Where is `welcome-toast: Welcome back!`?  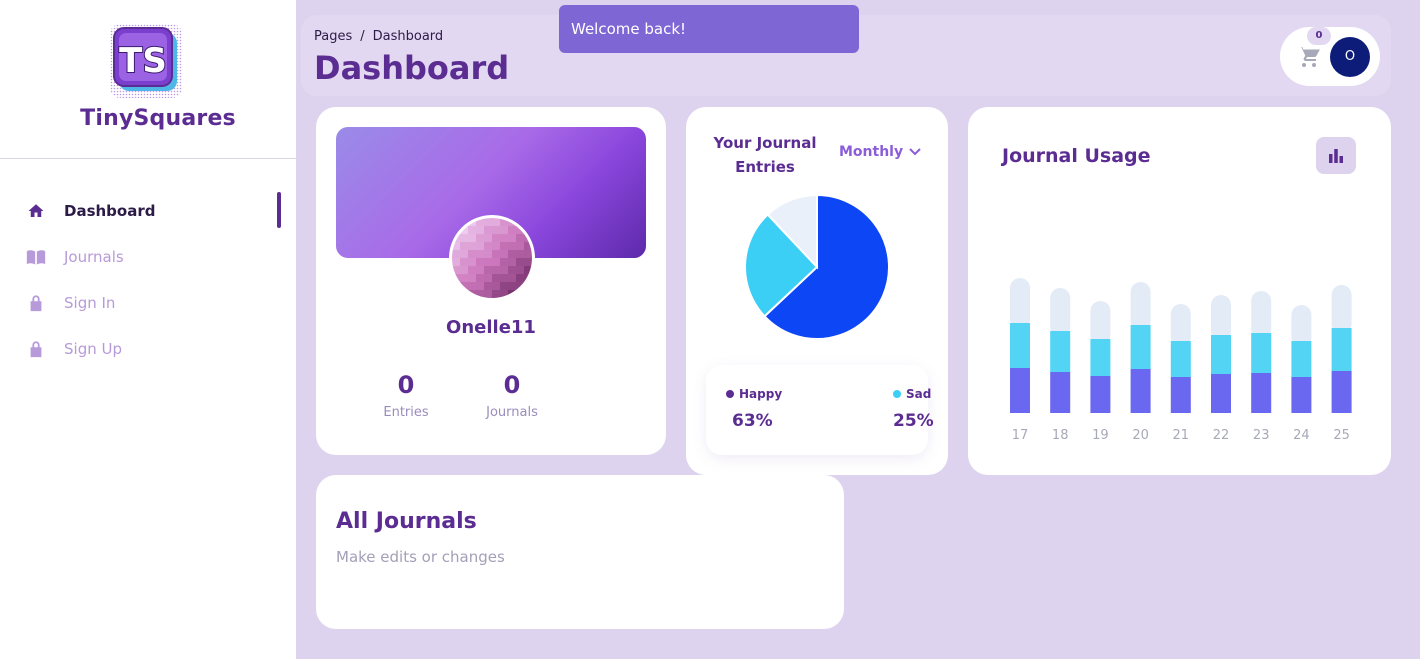 welcome-toast: Welcome back! is located at coordinates (709, 29).